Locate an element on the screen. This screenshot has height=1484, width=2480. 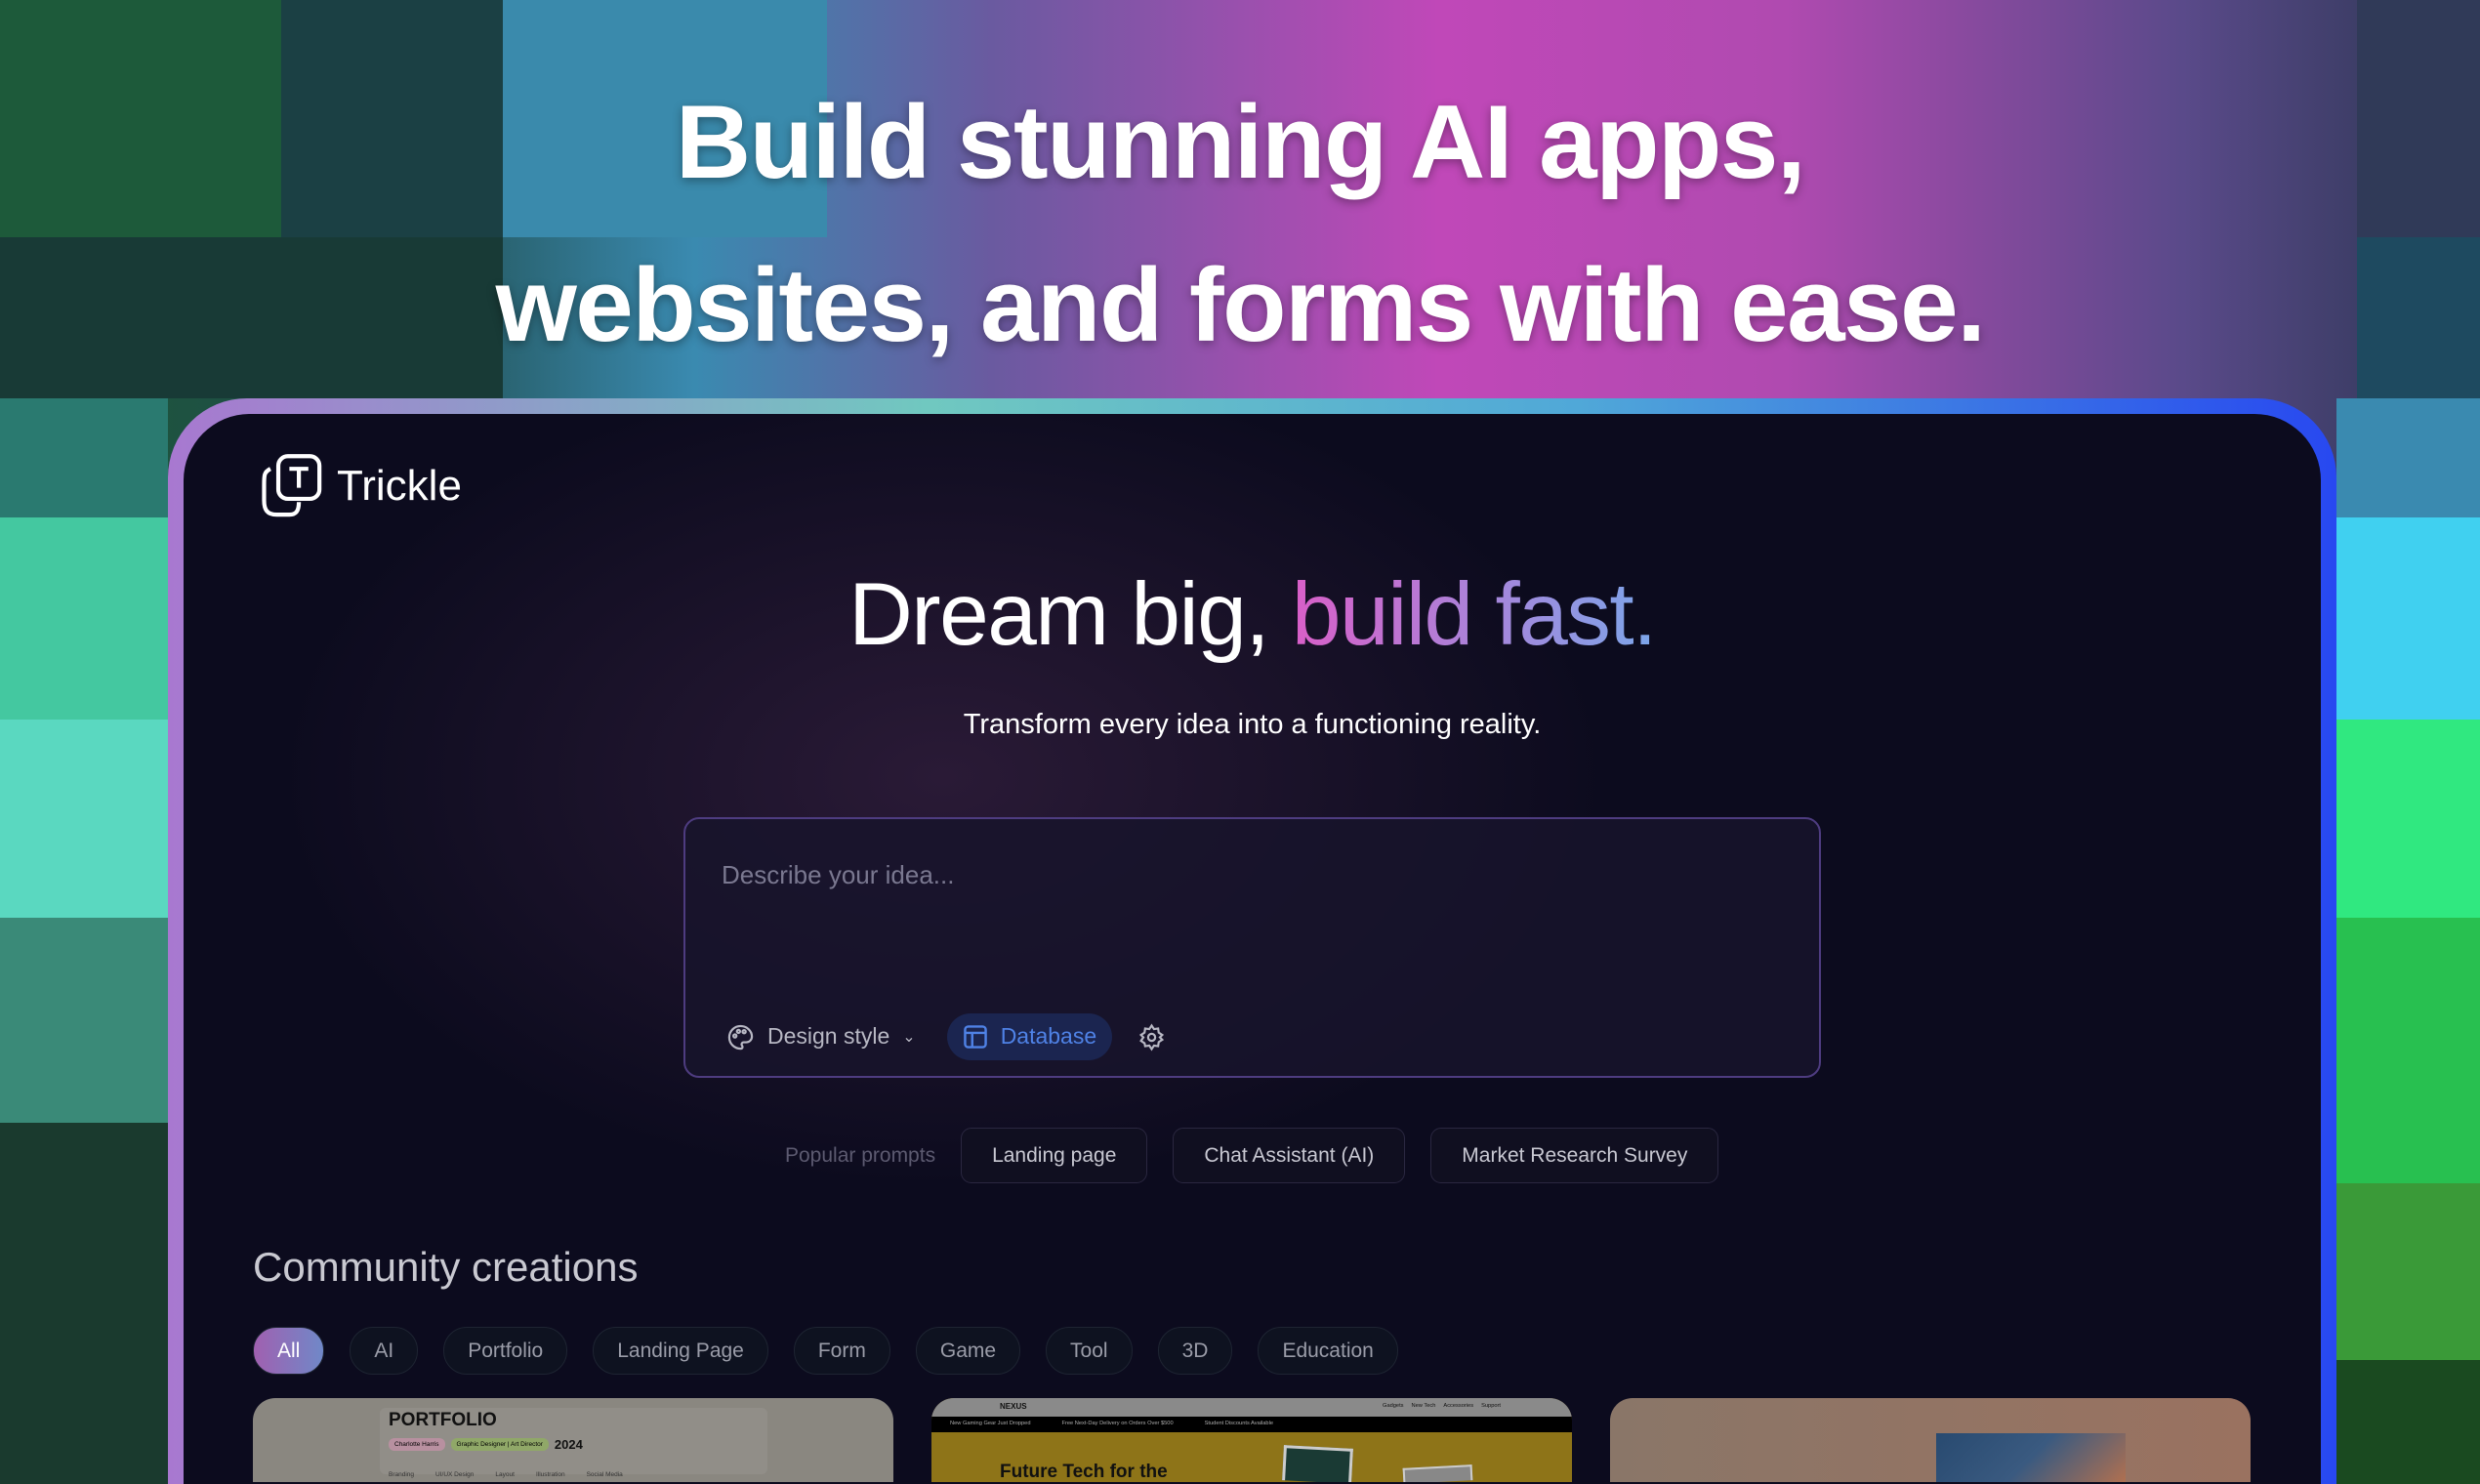
card-nav-item: Illustration is located at coordinates (550, 1475).